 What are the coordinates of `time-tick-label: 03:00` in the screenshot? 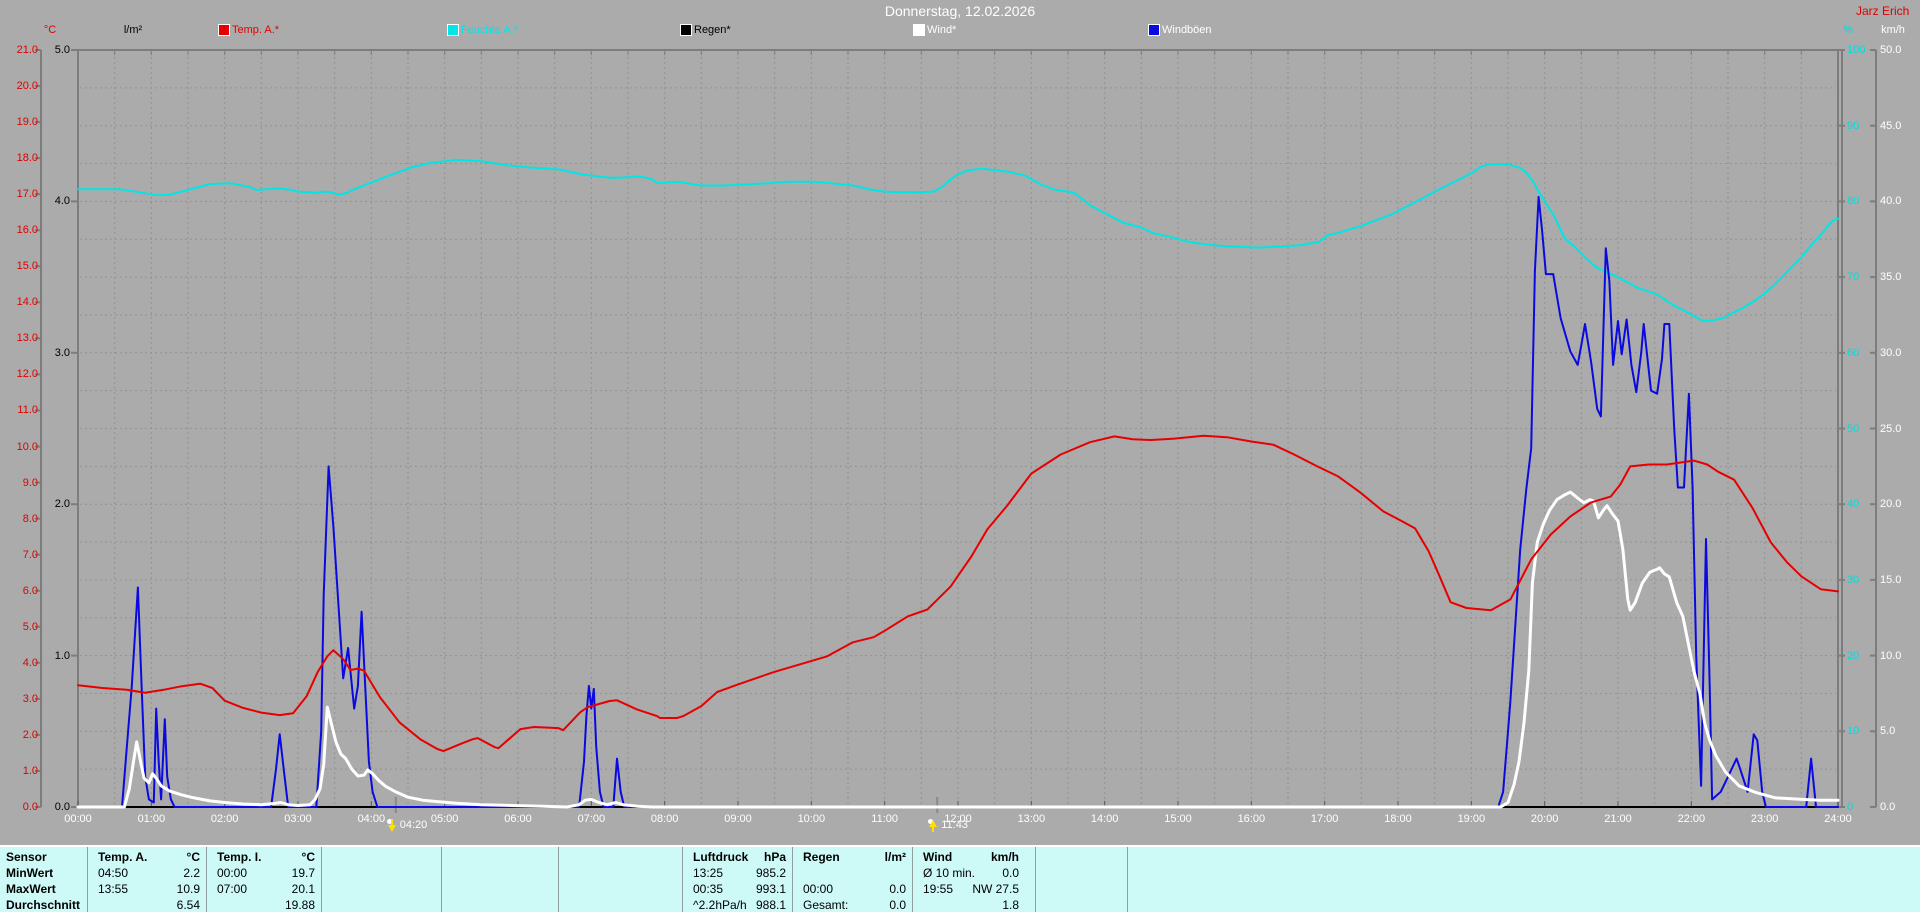 It's located at (298, 819).